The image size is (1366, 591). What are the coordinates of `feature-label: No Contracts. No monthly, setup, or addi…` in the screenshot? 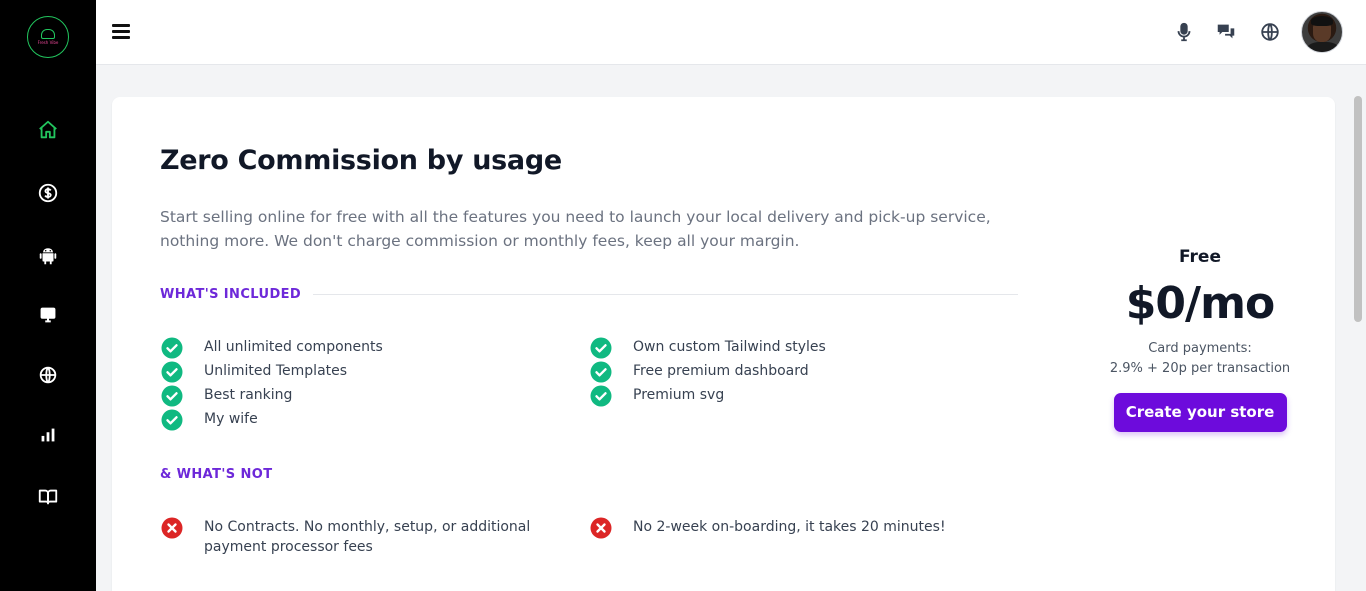 It's located at (367, 537).